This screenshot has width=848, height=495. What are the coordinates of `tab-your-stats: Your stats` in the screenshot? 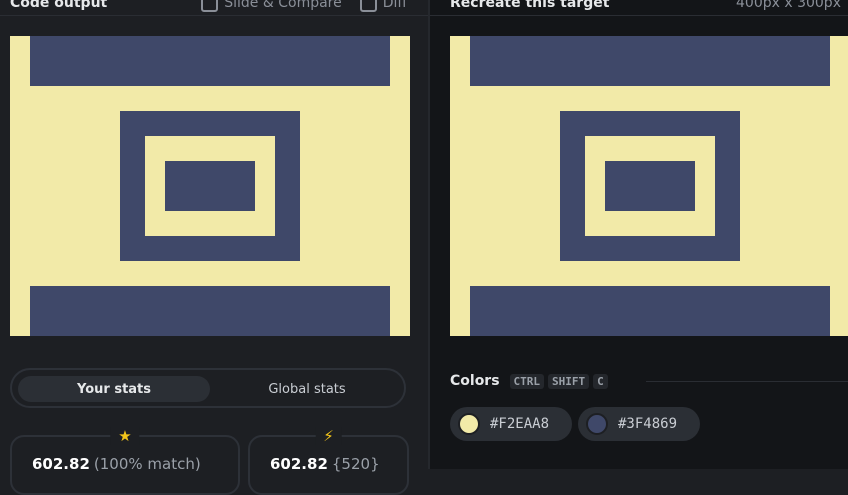 It's located at (114, 389).